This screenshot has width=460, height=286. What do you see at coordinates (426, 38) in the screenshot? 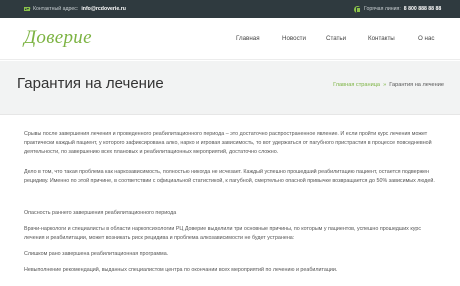
I see `nav-item-about: О нас` at bounding box center [426, 38].